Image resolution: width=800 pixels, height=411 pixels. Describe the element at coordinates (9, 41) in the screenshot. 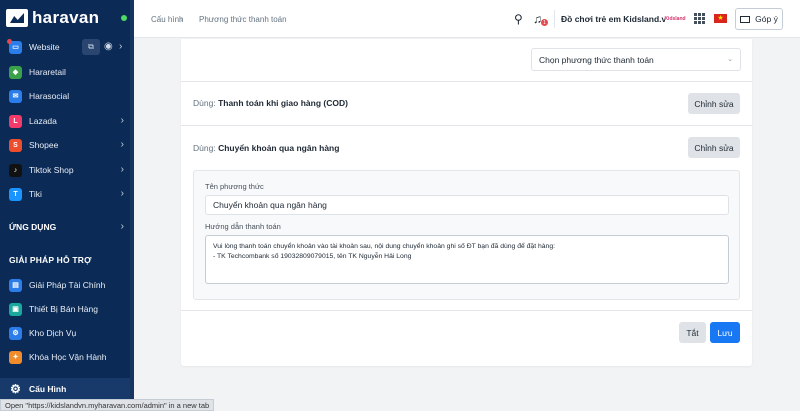

I see `website-alert-dot` at that location.